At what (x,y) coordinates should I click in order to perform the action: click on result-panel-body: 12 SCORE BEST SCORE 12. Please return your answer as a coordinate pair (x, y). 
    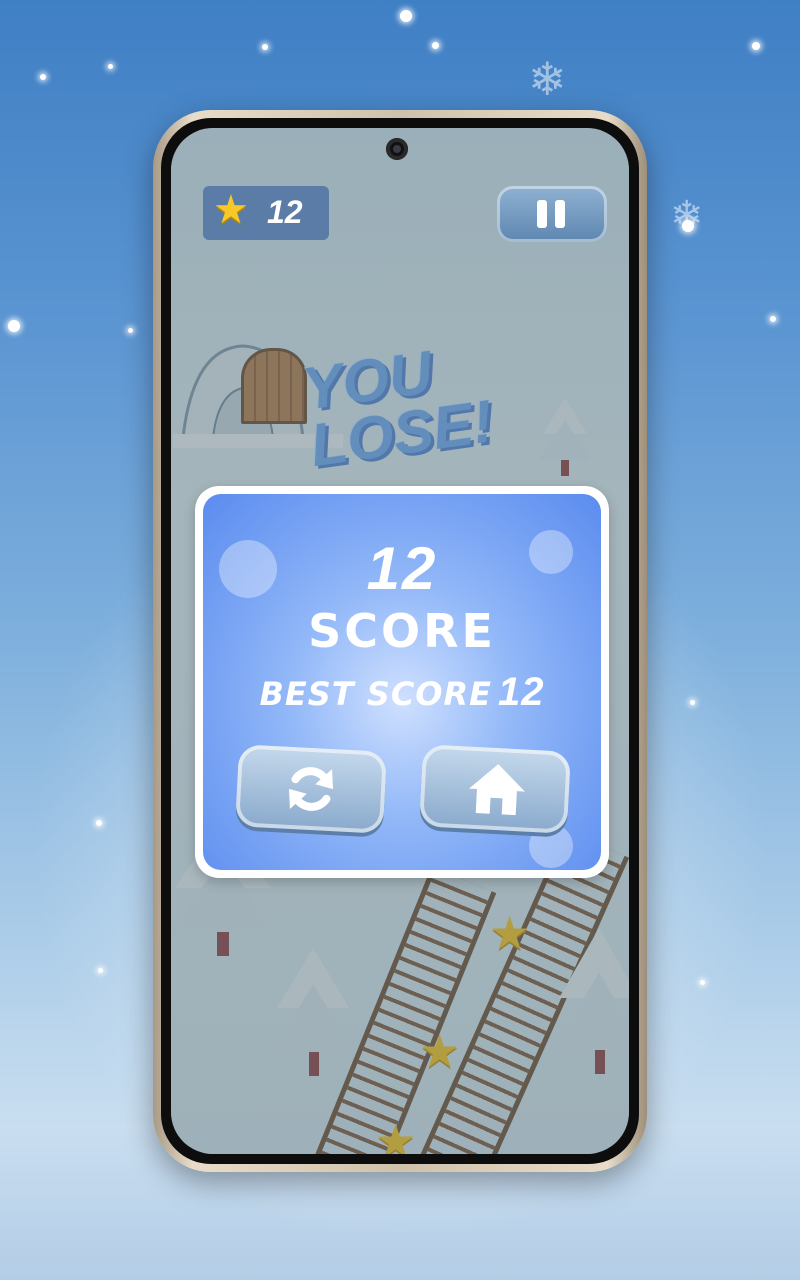
    Looking at the image, I should click on (402, 682).